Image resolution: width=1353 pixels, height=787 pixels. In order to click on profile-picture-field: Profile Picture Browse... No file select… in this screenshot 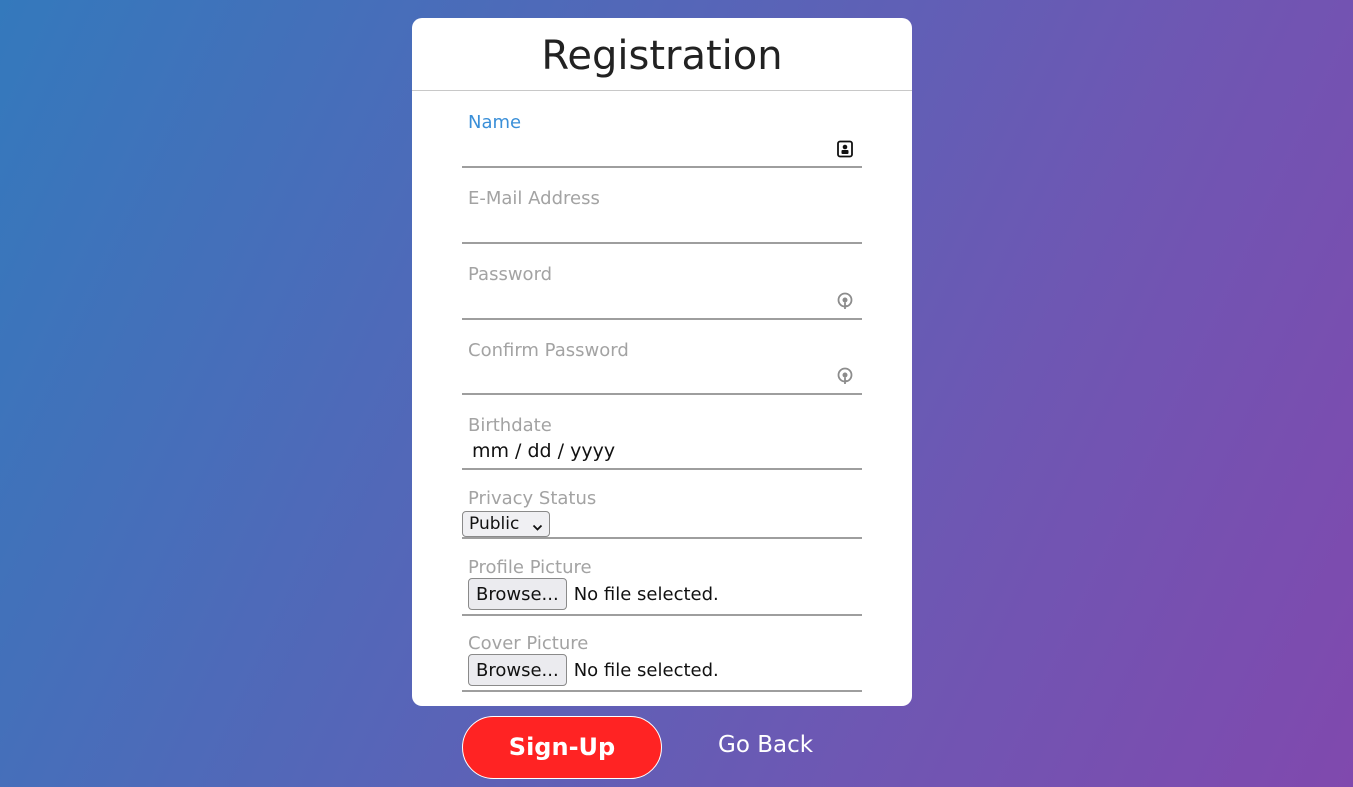, I will do `click(662, 586)`.